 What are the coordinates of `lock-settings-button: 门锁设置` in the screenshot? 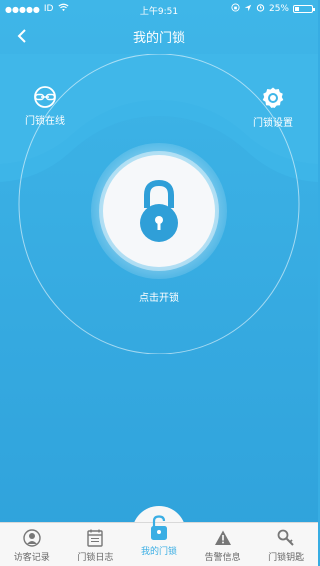 It's located at (273, 107).